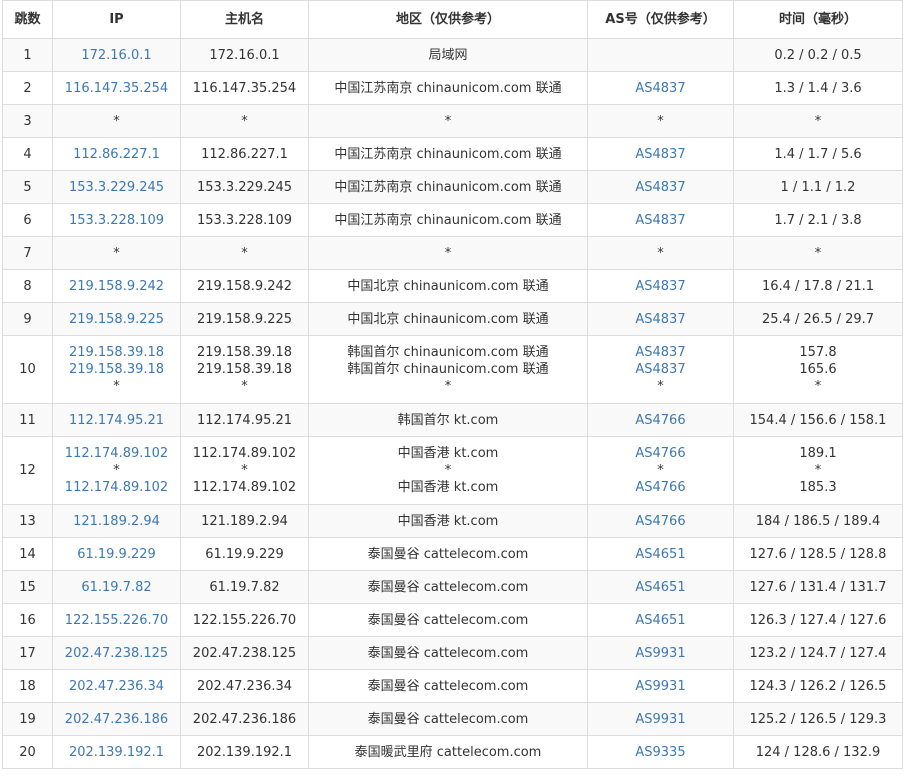 The height and width of the screenshot is (784, 904). I want to click on time-cell-text: 125.2 / 126.5 / 129.3, so click(818, 719).